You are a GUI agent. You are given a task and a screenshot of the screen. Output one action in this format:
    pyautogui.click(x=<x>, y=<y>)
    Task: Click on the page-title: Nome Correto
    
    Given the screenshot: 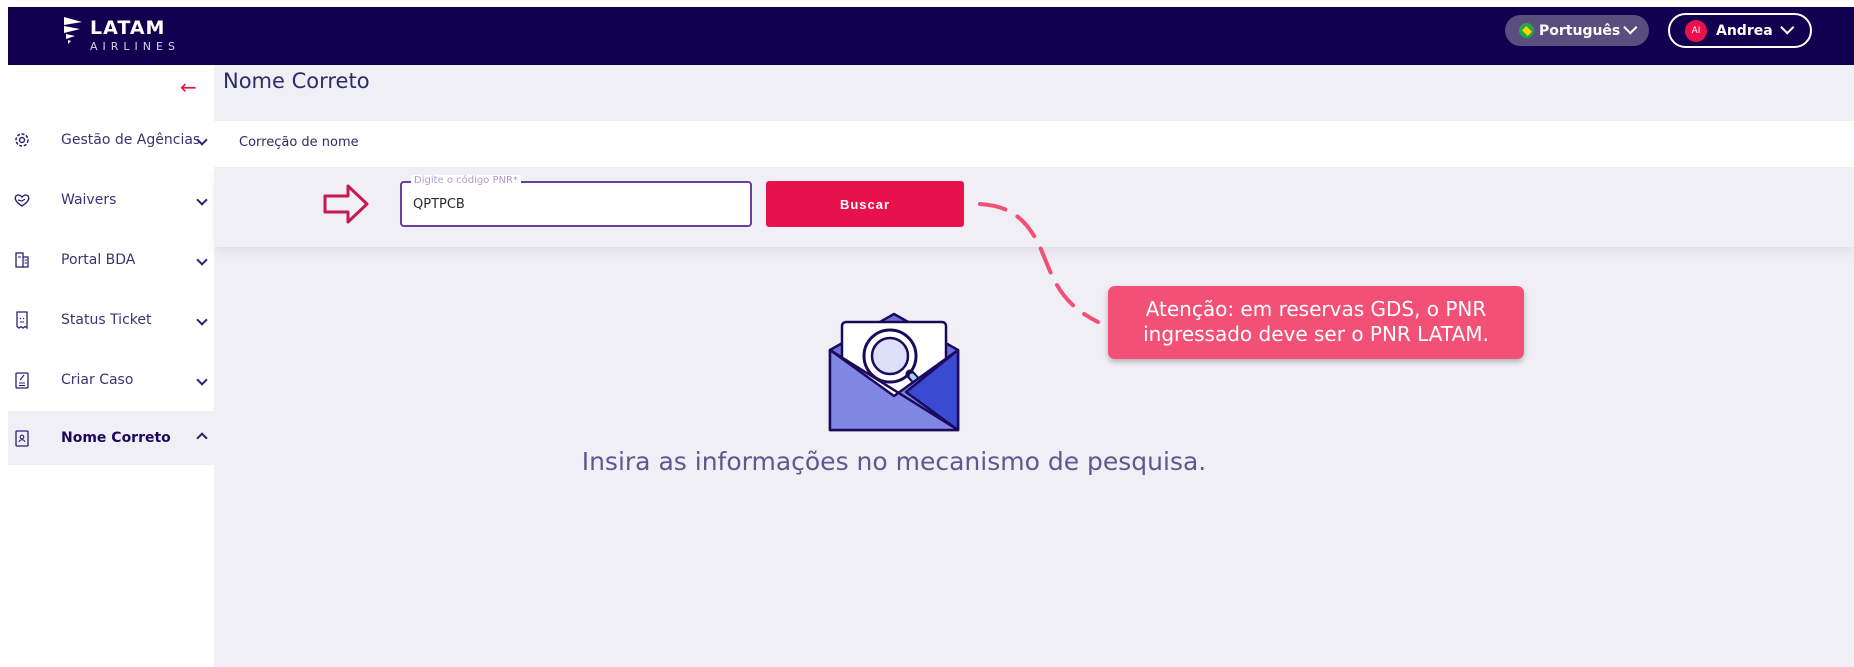 What is the action you would take?
    pyautogui.click(x=296, y=81)
    